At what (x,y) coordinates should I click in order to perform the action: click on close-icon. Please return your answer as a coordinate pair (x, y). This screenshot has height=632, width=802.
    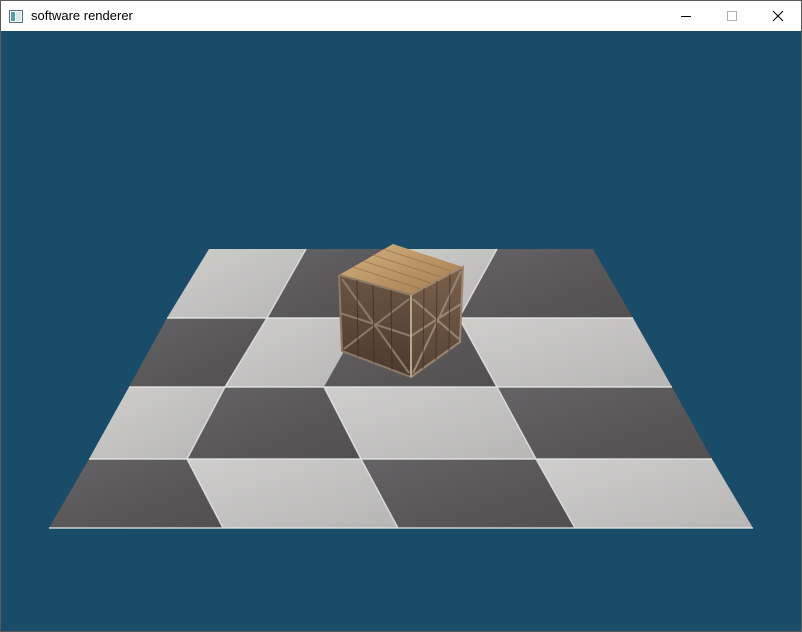
    Looking at the image, I should click on (778, 16).